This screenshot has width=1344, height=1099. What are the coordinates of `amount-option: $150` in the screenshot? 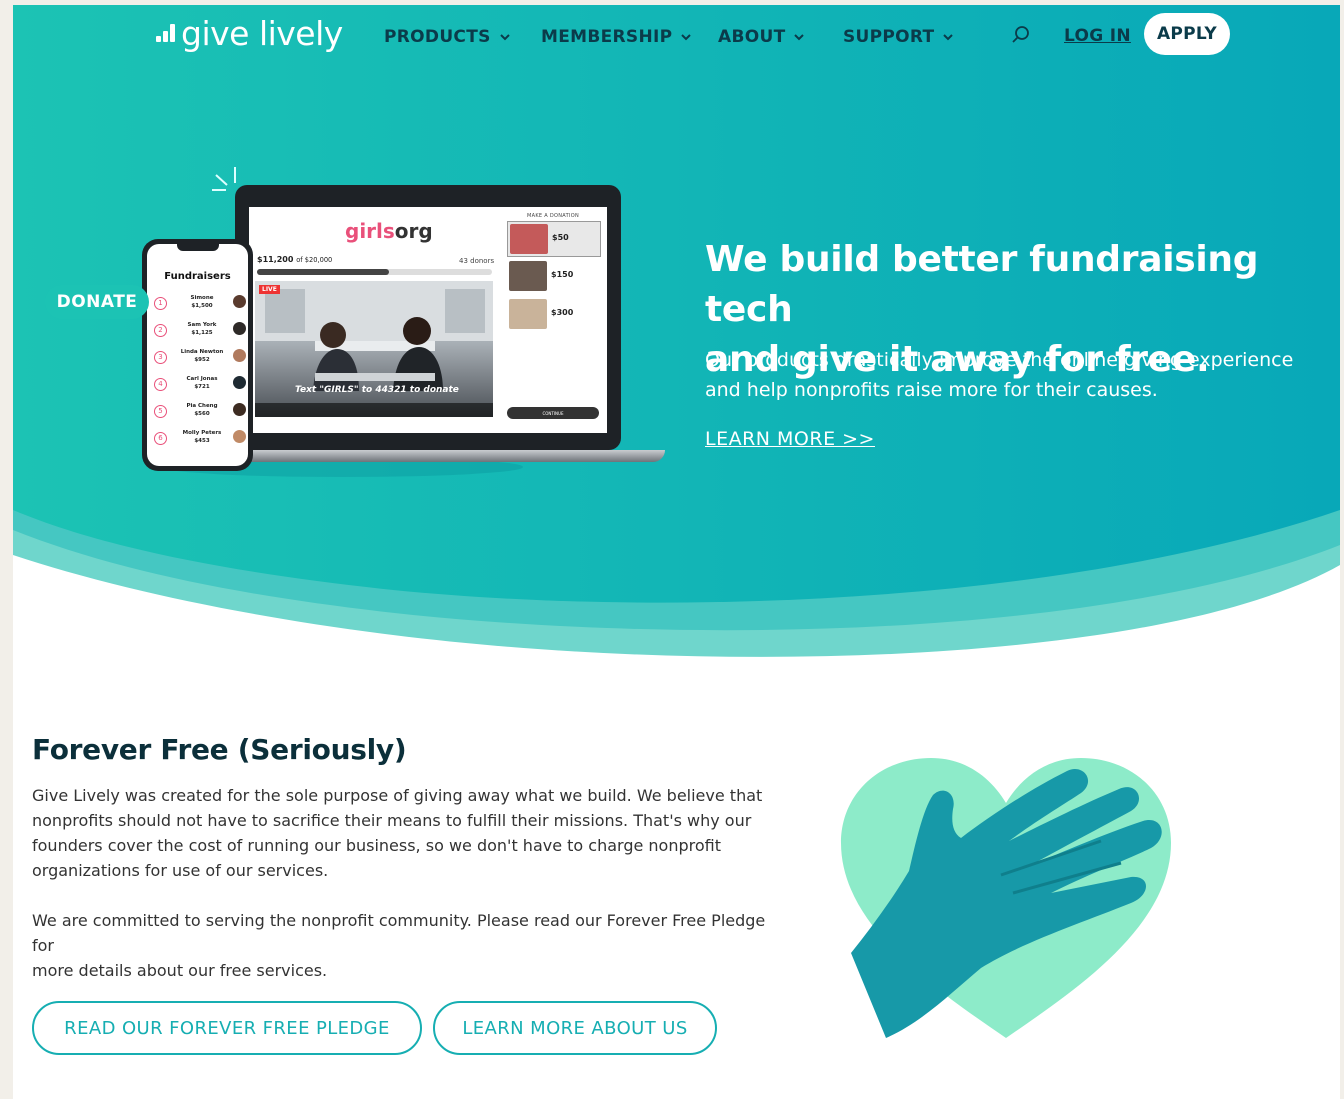 It's located at (553, 276).